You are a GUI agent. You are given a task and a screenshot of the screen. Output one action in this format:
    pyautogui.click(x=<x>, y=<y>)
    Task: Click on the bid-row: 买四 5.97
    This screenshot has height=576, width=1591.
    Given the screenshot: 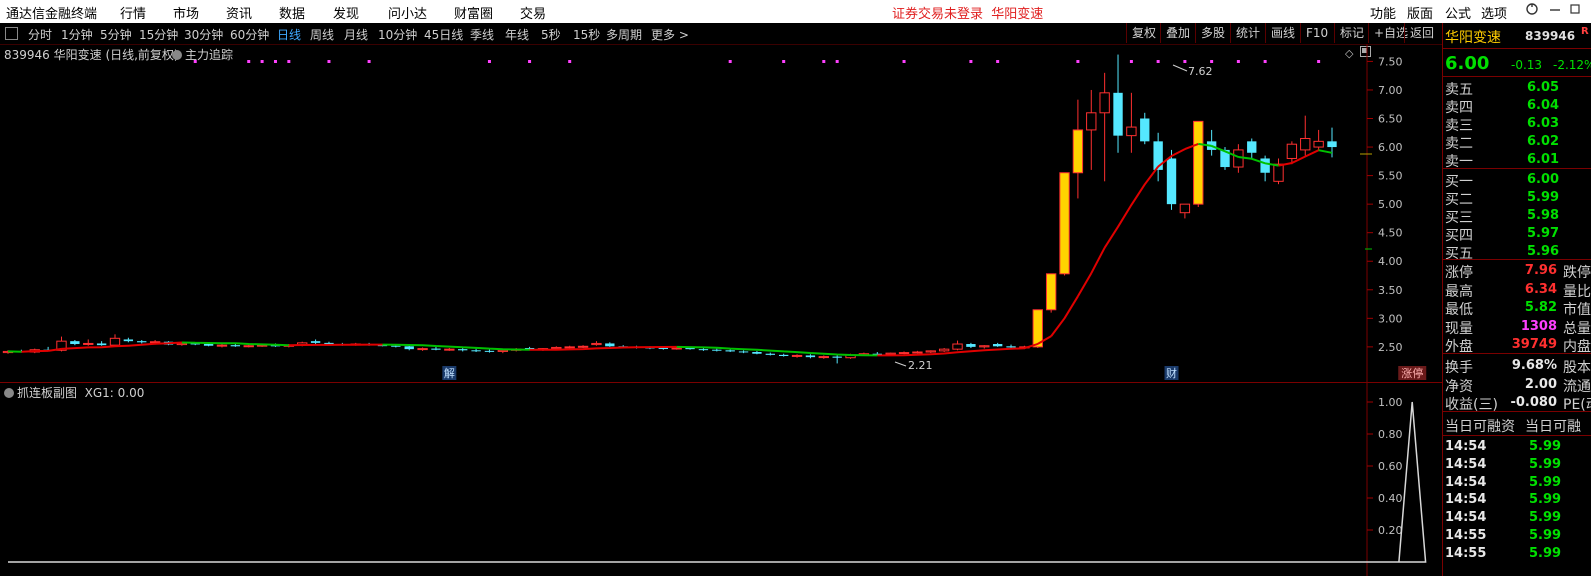 What is the action you would take?
    pyautogui.click(x=1517, y=234)
    